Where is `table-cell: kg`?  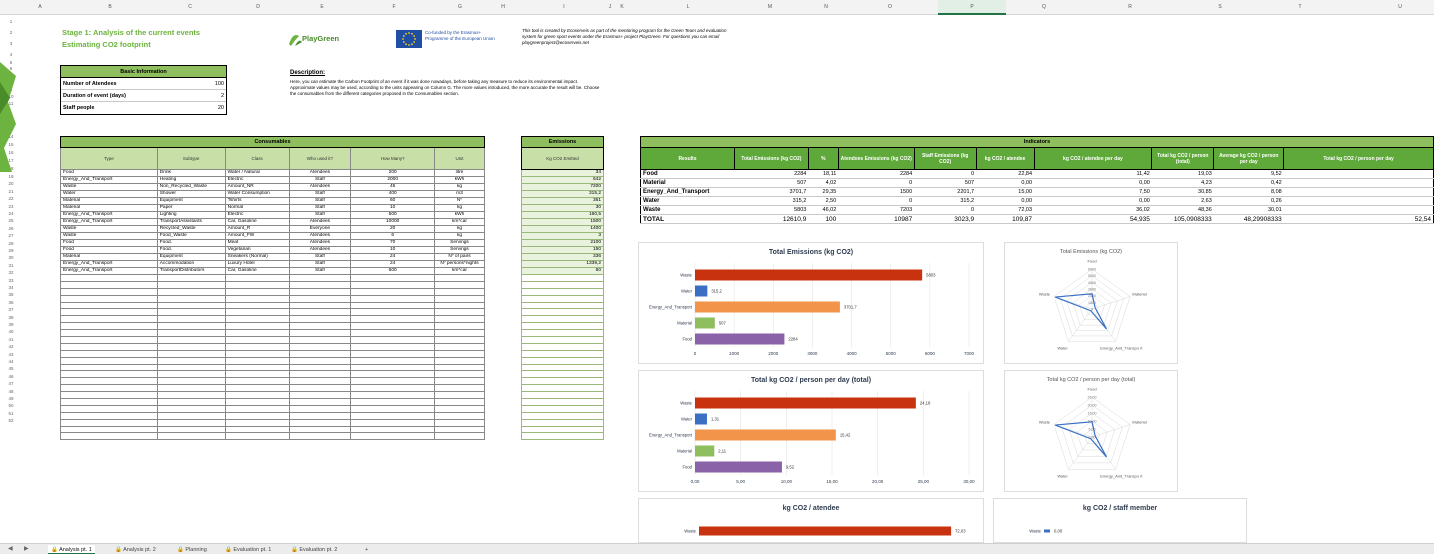
table-cell: kg is located at coordinates (459, 187).